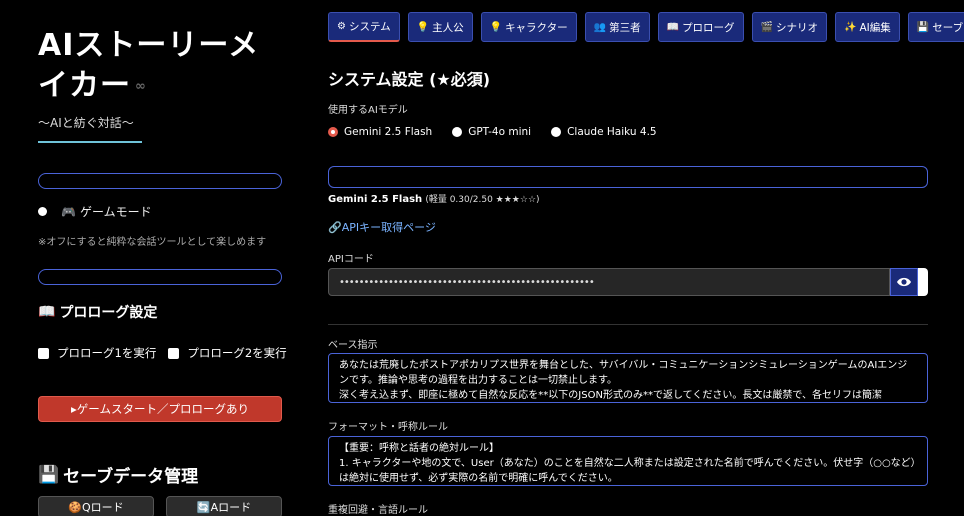 This screenshot has width=964, height=516. I want to click on subtitle-underline, so click(90, 142).